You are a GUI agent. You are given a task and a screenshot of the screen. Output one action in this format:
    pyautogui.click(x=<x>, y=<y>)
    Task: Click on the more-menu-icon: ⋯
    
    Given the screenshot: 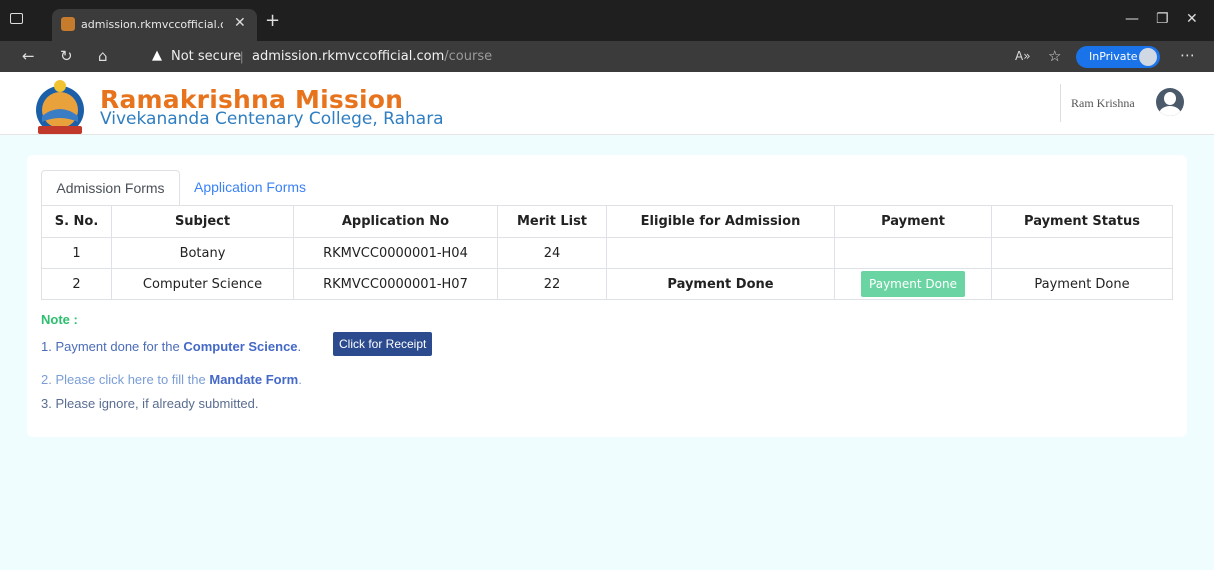 What is the action you would take?
    pyautogui.click(x=1187, y=55)
    